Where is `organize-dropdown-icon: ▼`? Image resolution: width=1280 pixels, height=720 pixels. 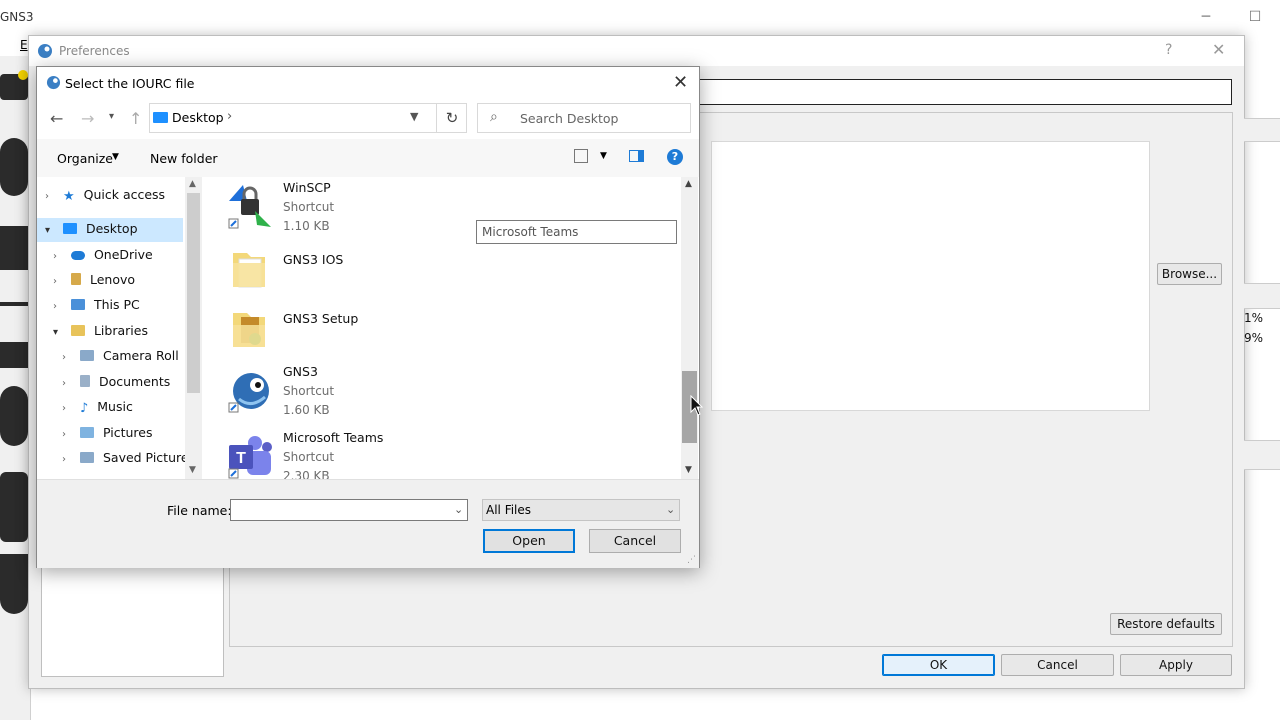
organize-dropdown-icon: ▼ is located at coordinates (115, 157).